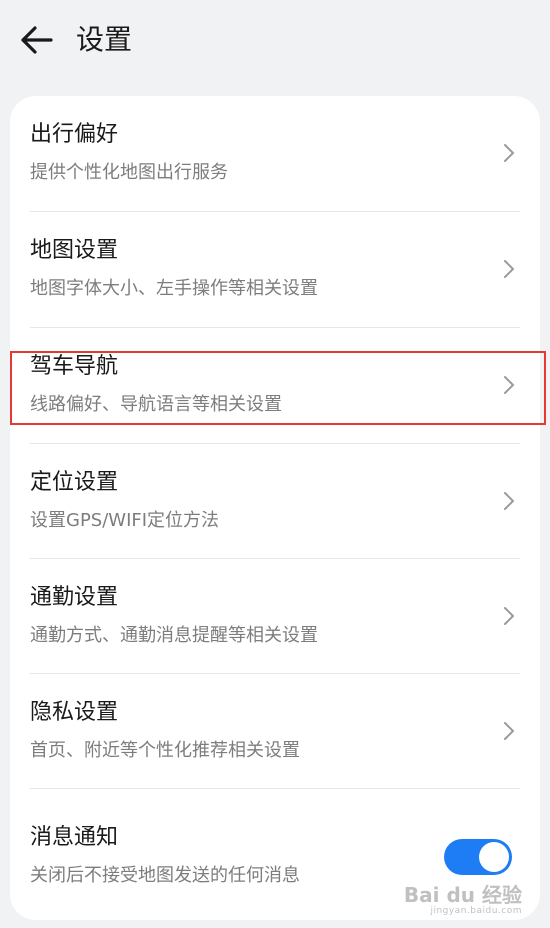 The image size is (550, 928). What do you see at coordinates (74, 366) in the screenshot?
I see `setting-title: 驾车导航` at bounding box center [74, 366].